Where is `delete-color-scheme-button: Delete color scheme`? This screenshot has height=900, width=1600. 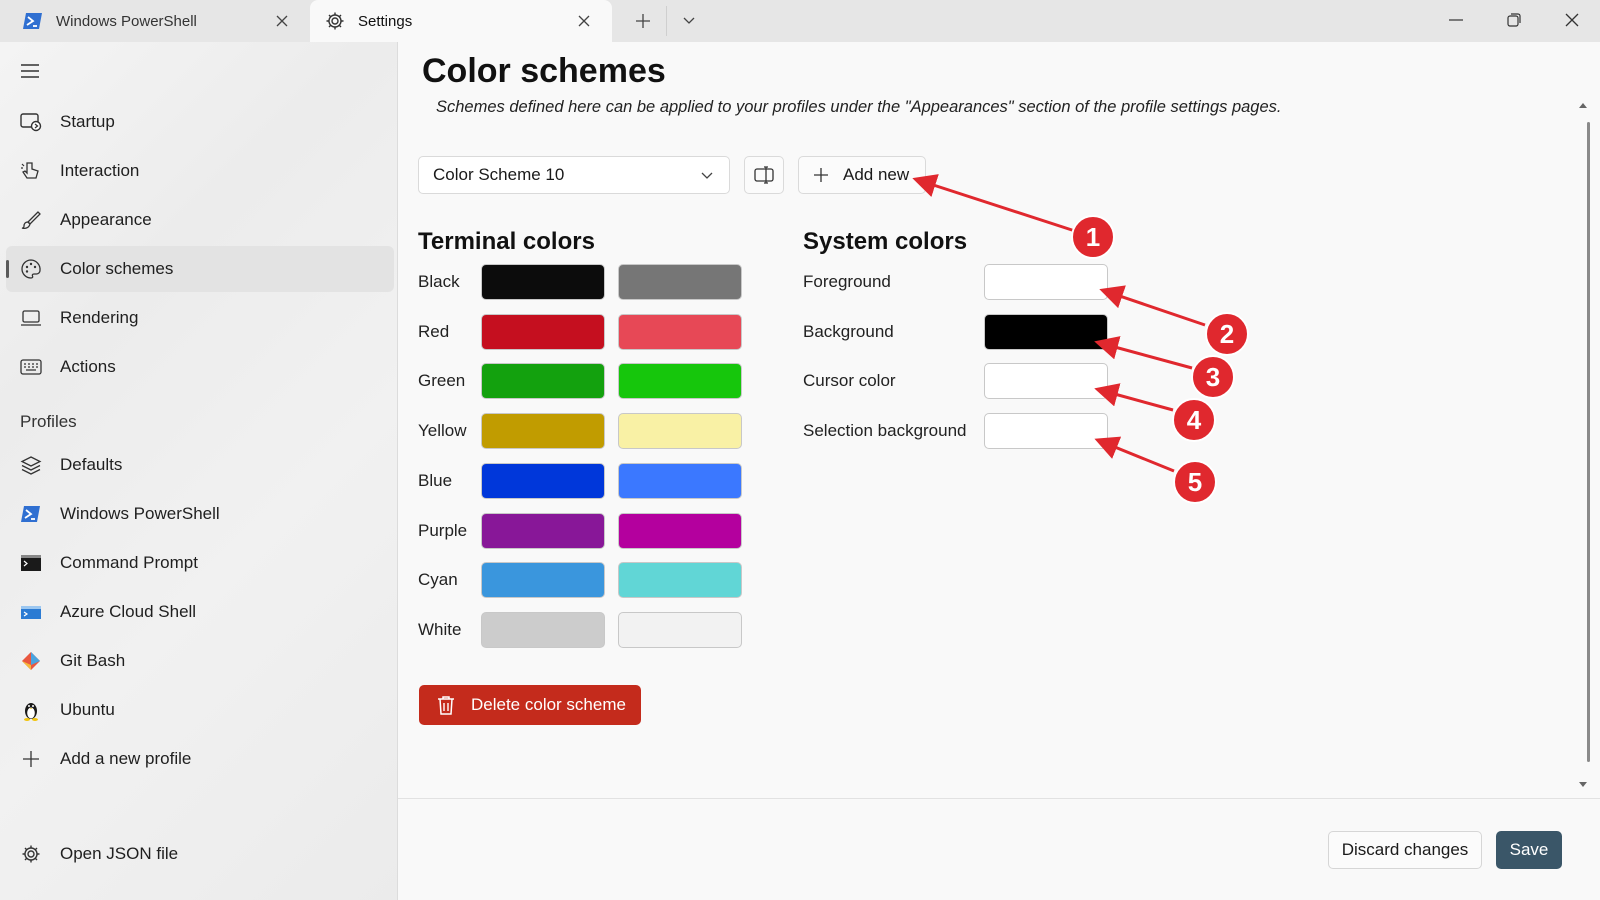 delete-color-scheme-button: Delete color scheme is located at coordinates (530, 705).